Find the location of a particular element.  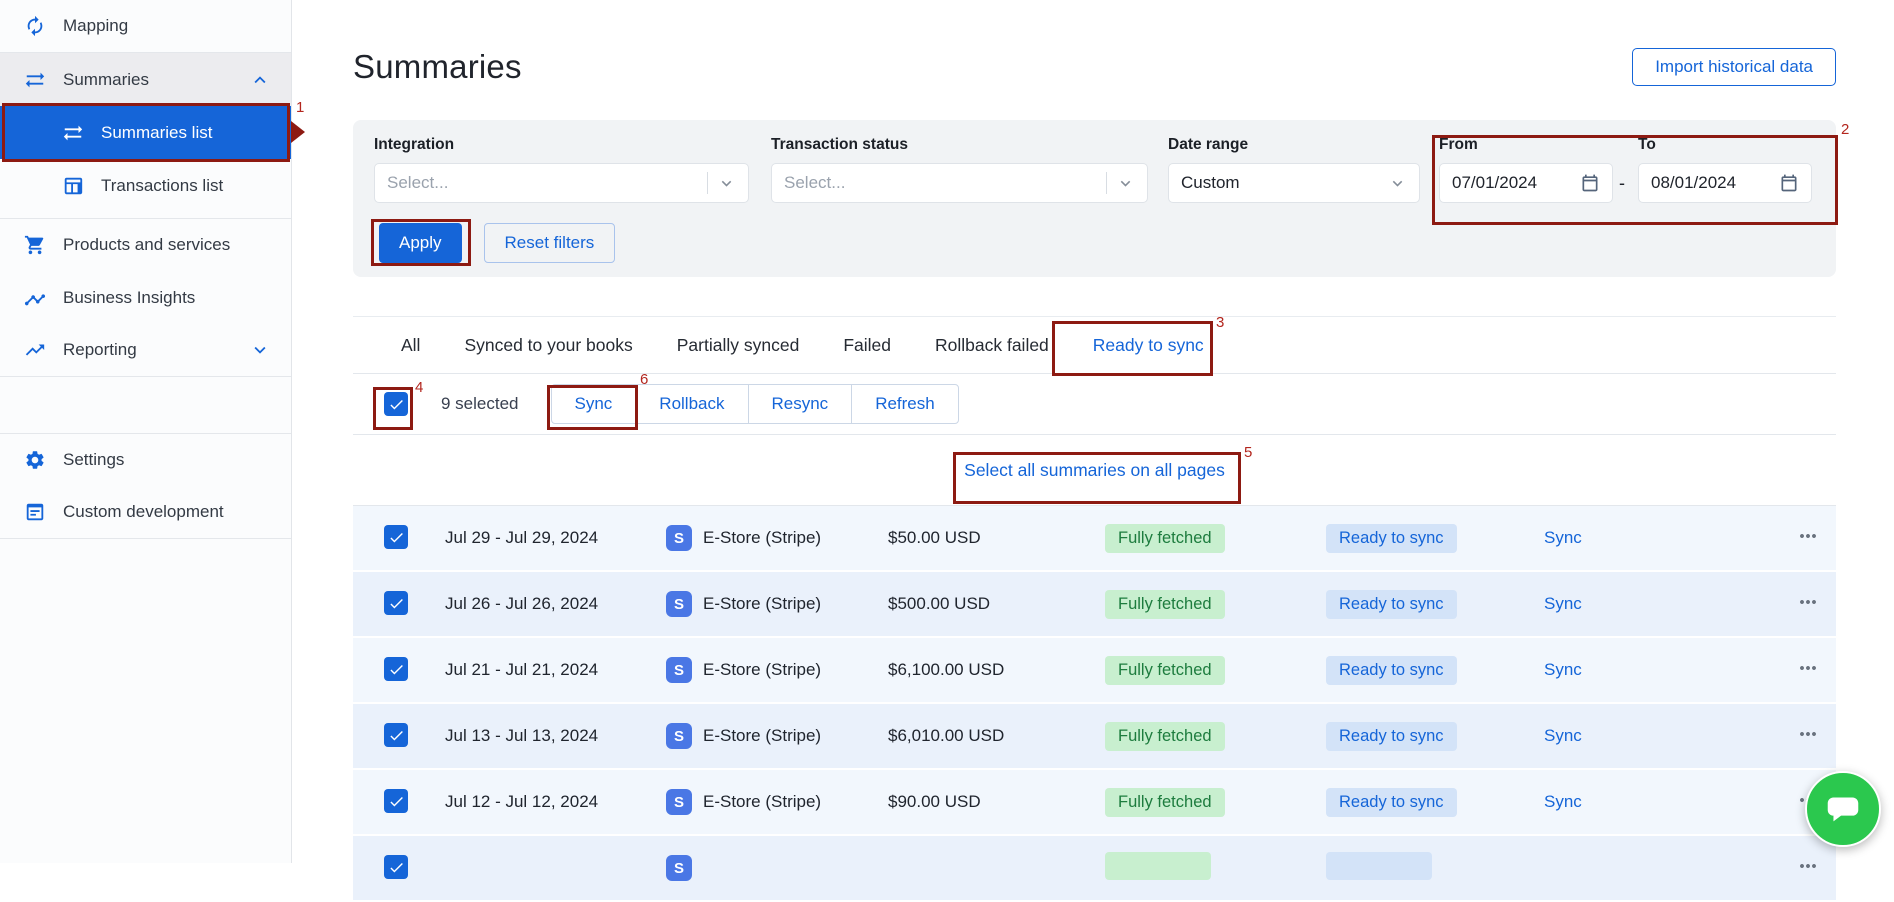

sidebar-item-label: Transactions list is located at coordinates (162, 185).